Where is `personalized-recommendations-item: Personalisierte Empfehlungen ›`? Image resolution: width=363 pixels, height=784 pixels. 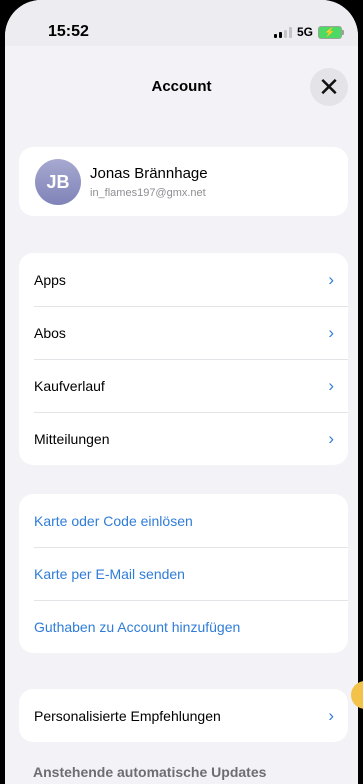
personalized-recommendations-item: Personalisierte Empfehlungen › is located at coordinates (183, 715).